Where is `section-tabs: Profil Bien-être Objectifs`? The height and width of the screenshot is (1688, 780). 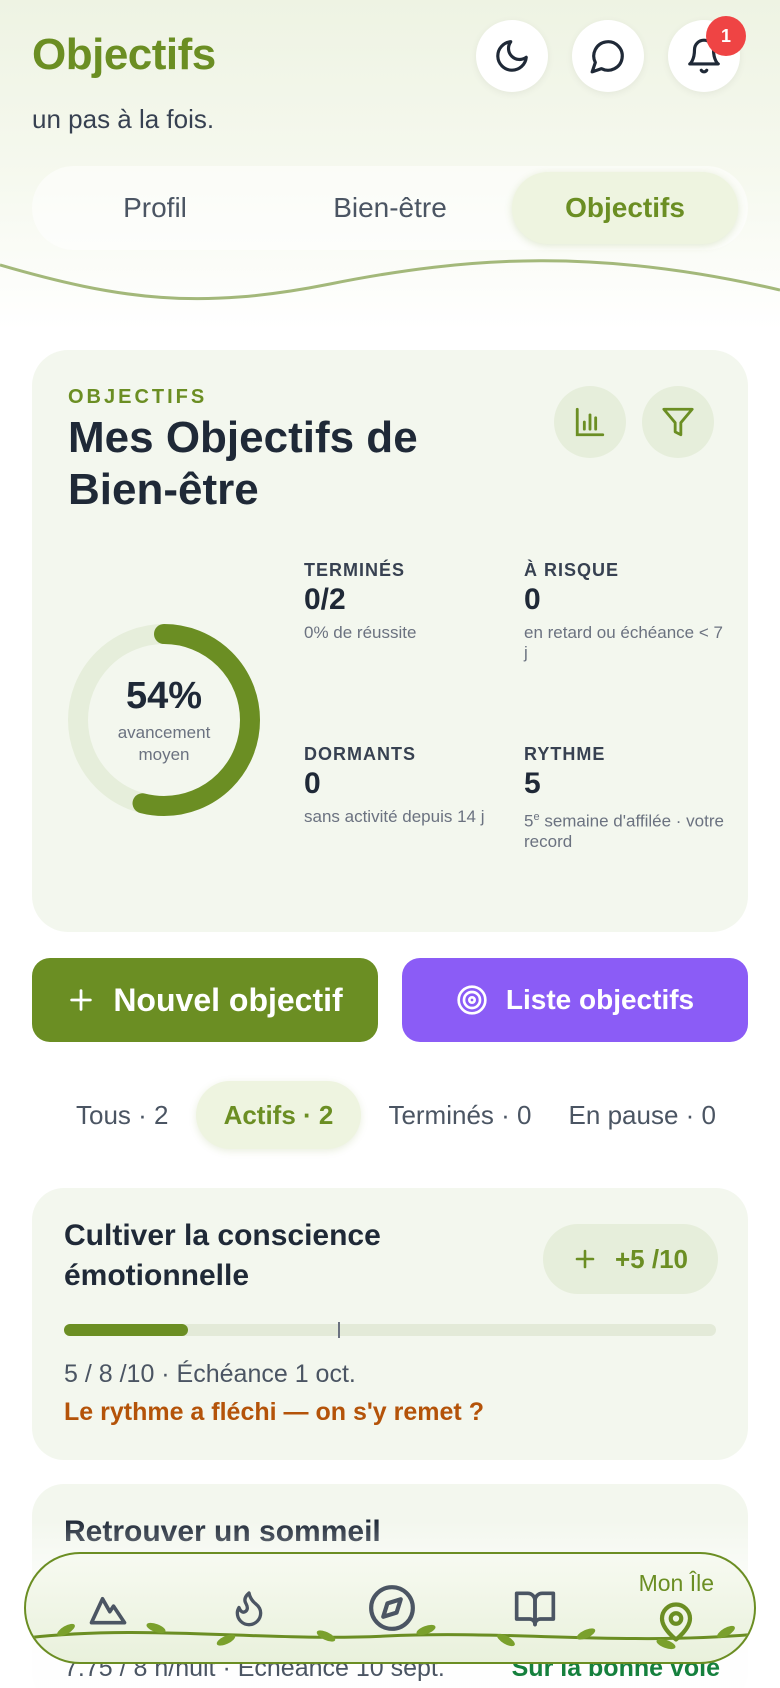
section-tabs: Profil Bien-être Objectifs is located at coordinates (390, 208).